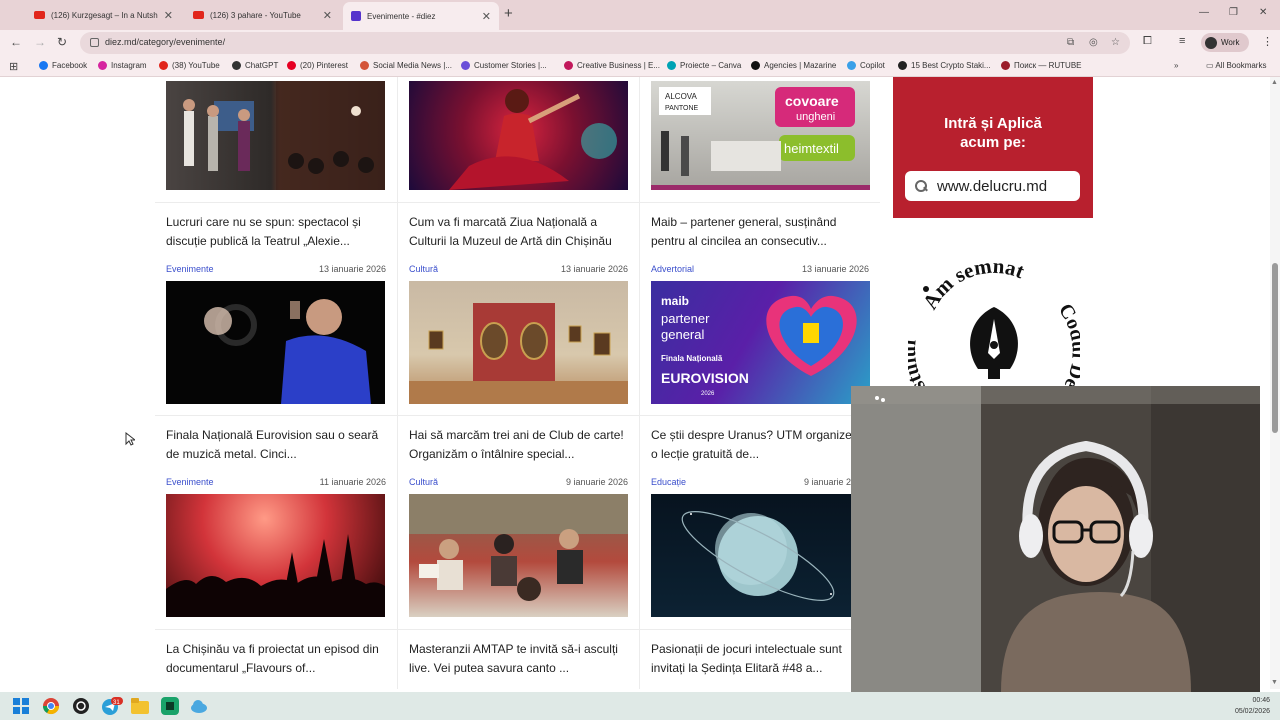 This screenshot has height=720, width=1280. Describe the element at coordinates (63, 65) in the screenshot. I see `bookmark-facebook: Facebook` at that location.